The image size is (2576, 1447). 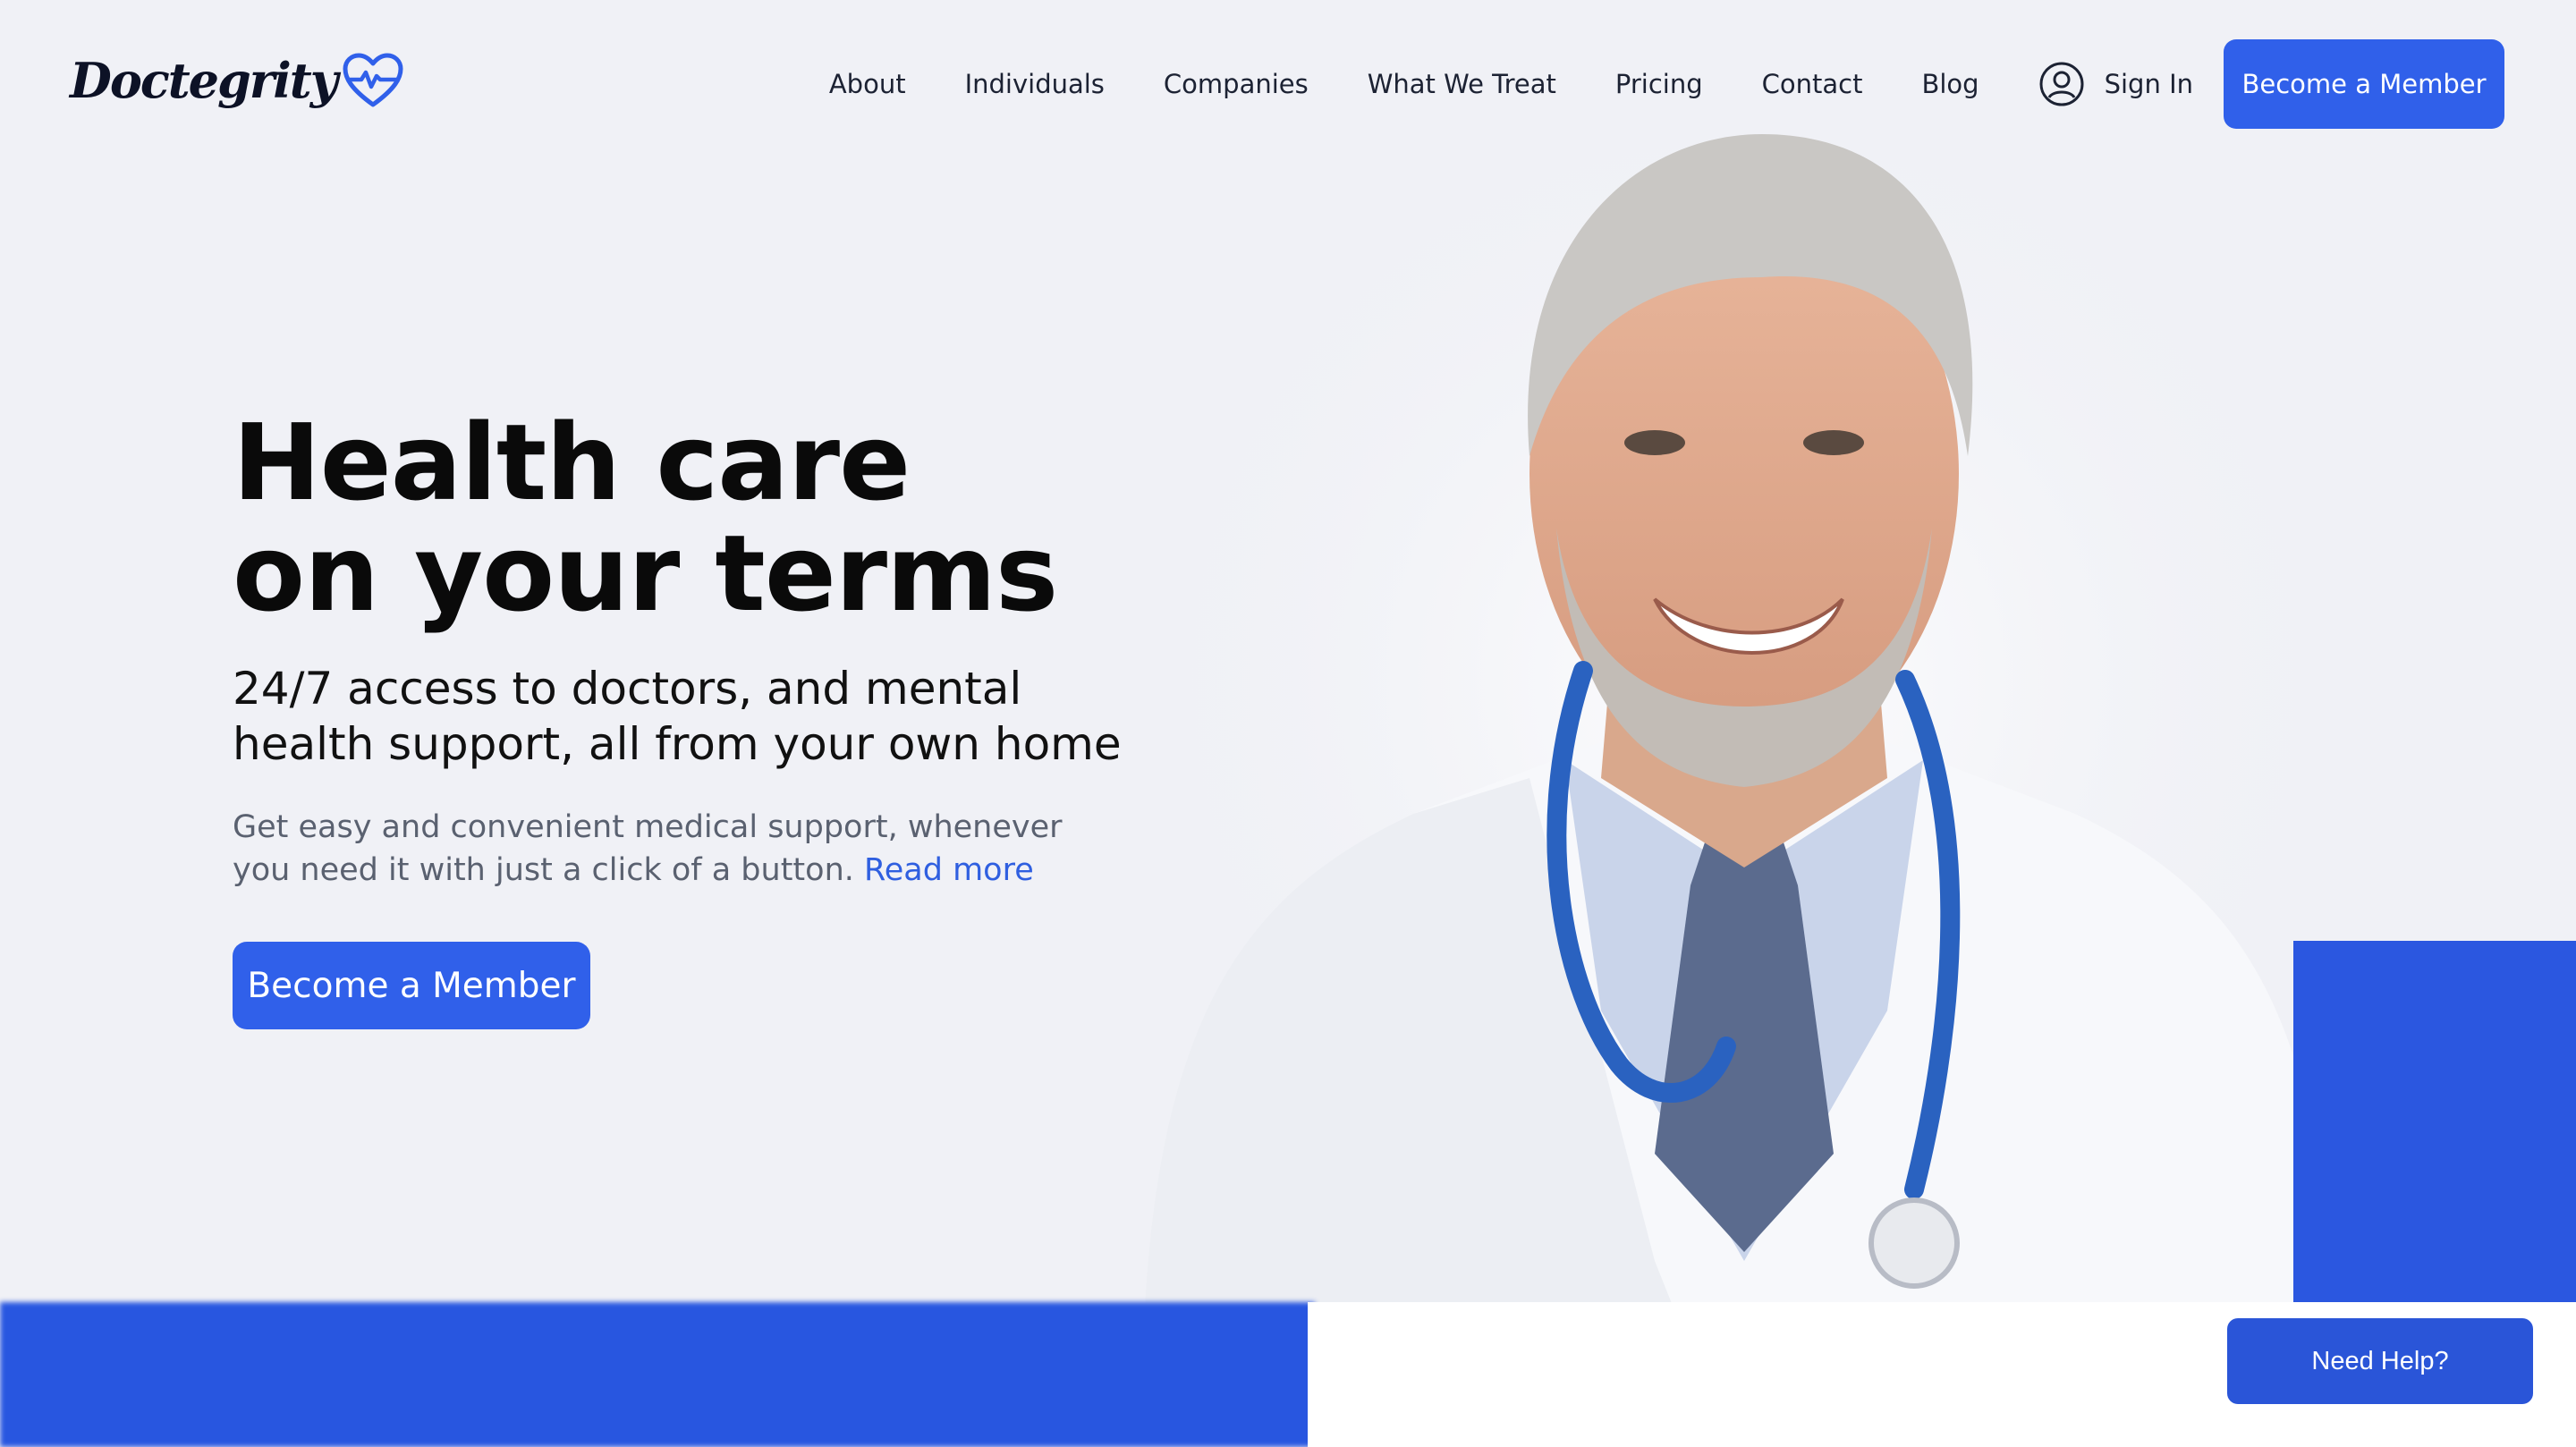 I want to click on heart-pulse-icon, so click(x=373, y=80).